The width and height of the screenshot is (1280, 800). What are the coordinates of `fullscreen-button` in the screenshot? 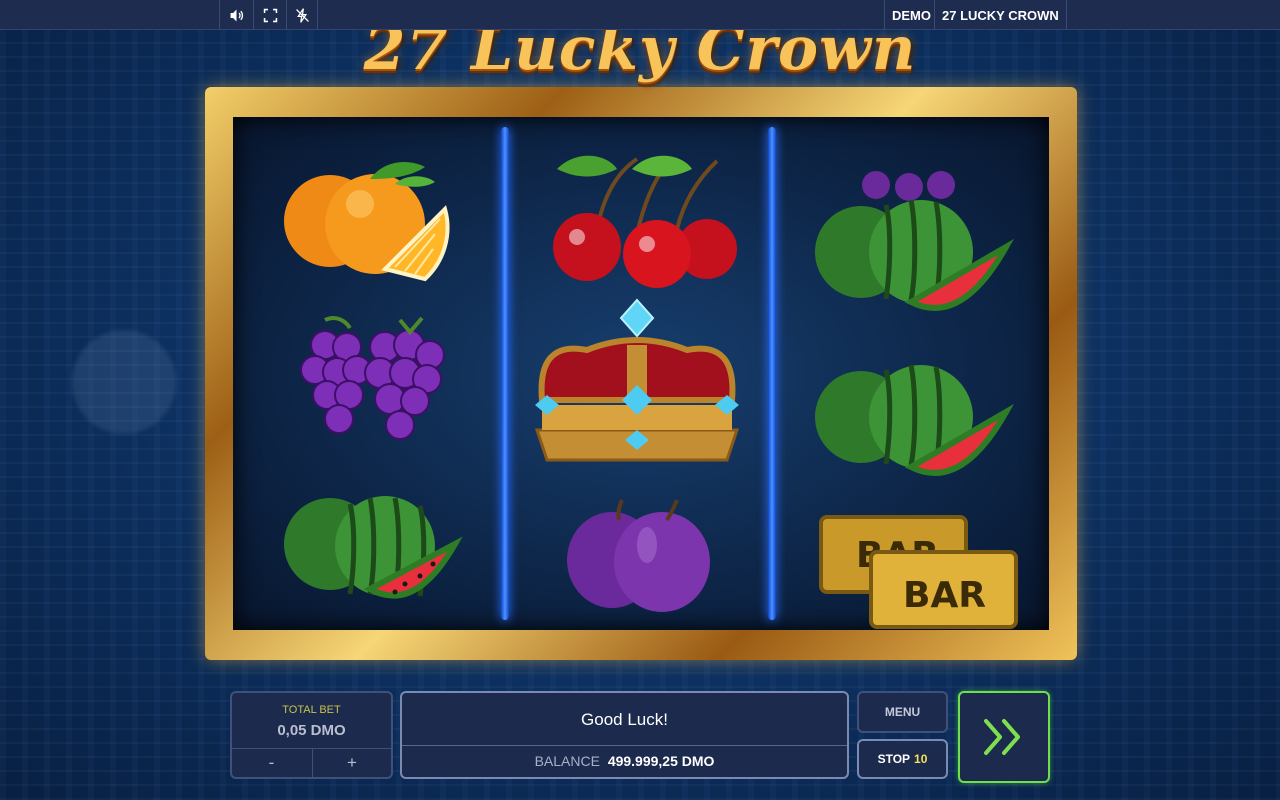 It's located at (269, 15).